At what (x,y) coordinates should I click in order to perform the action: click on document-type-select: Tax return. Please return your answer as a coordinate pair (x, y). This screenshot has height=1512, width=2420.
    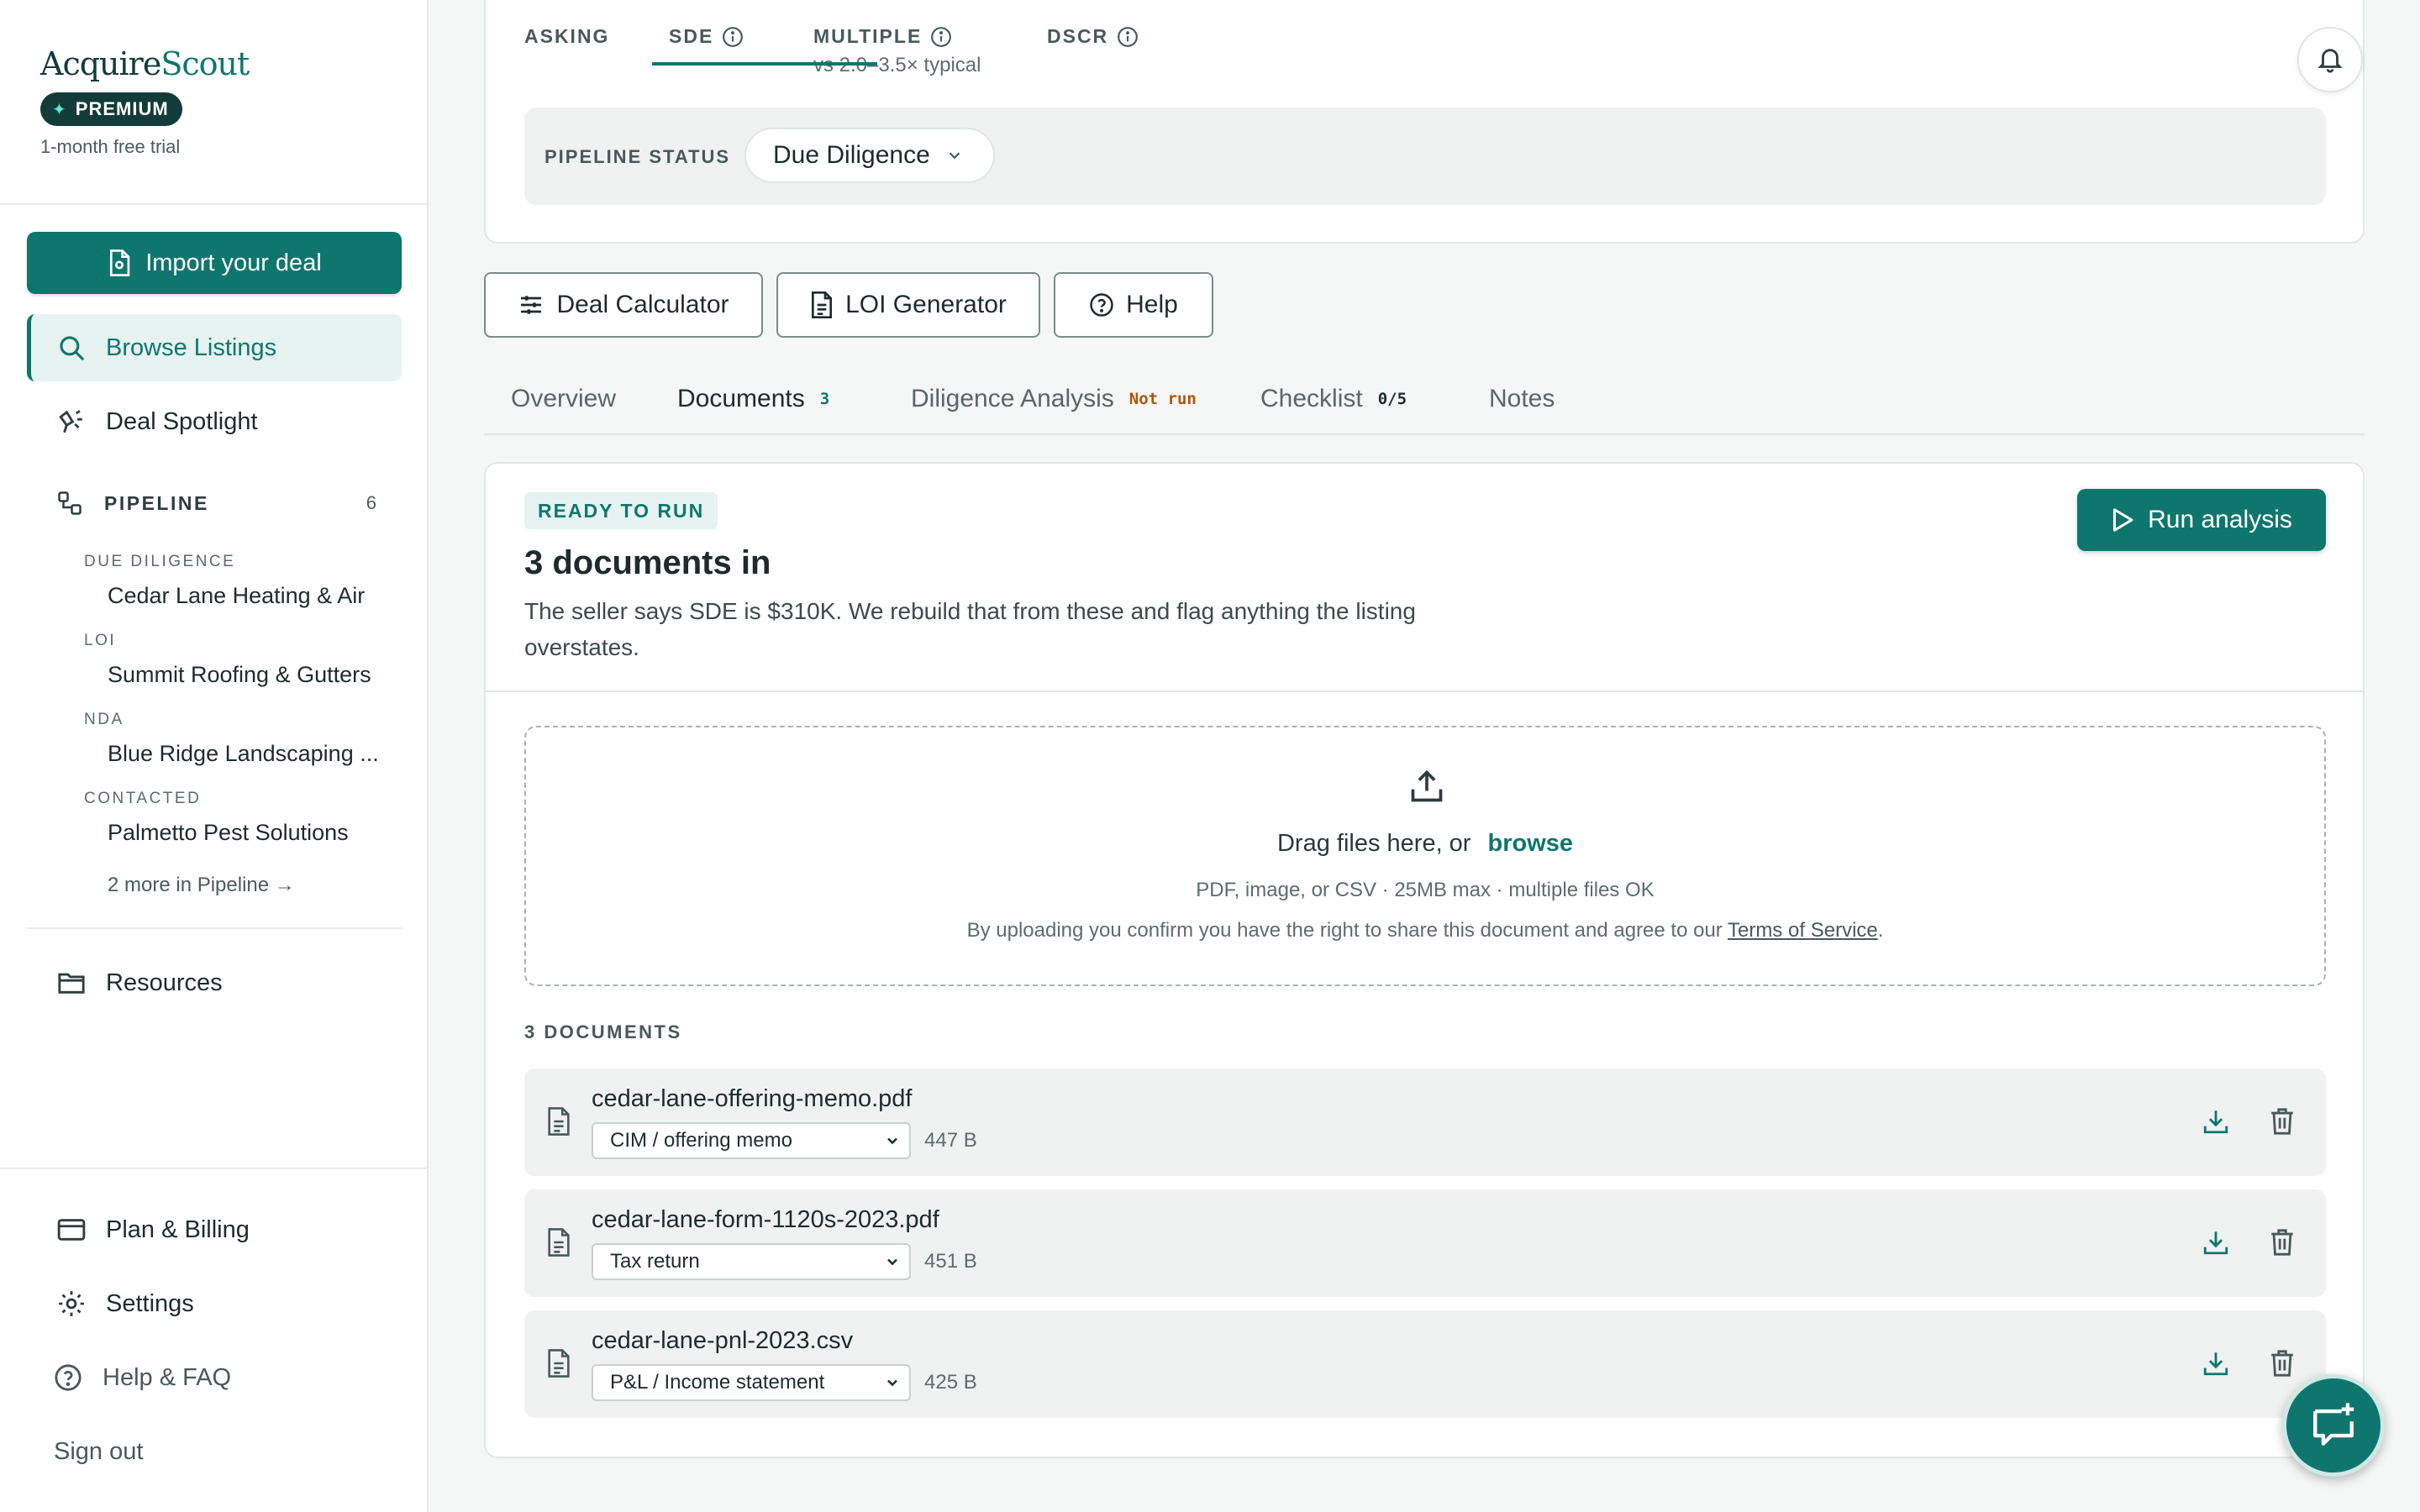
    Looking at the image, I should click on (751, 1261).